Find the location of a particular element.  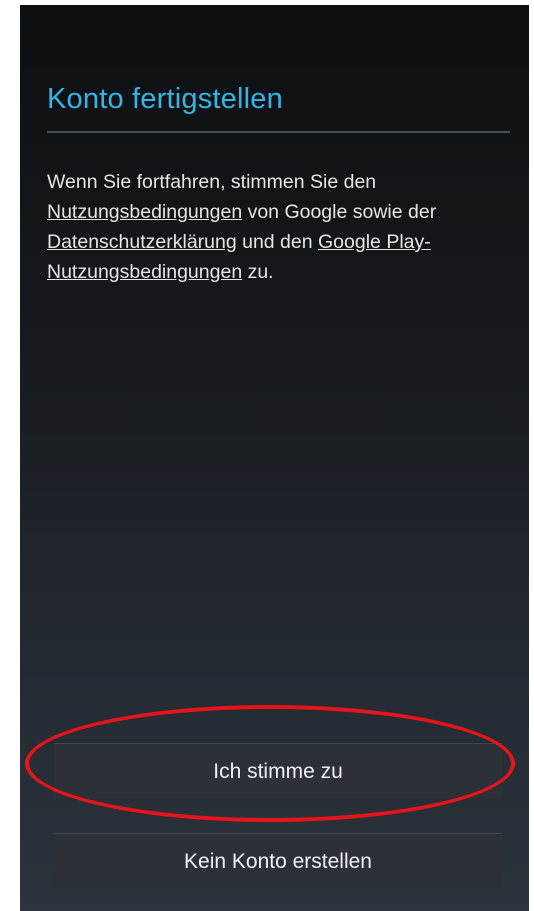

terms-text-part4: zu. is located at coordinates (258, 272).